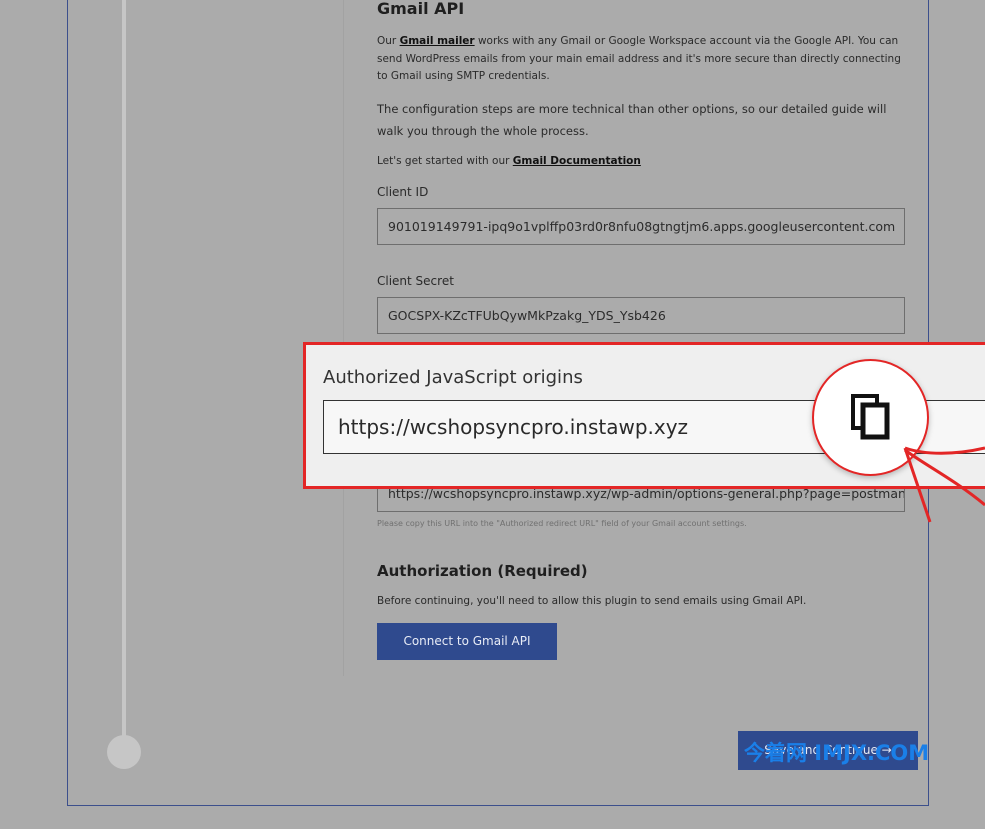 This screenshot has width=985, height=829. I want to click on js-origins-label: Authorized JavaScript origins, so click(453, 377).